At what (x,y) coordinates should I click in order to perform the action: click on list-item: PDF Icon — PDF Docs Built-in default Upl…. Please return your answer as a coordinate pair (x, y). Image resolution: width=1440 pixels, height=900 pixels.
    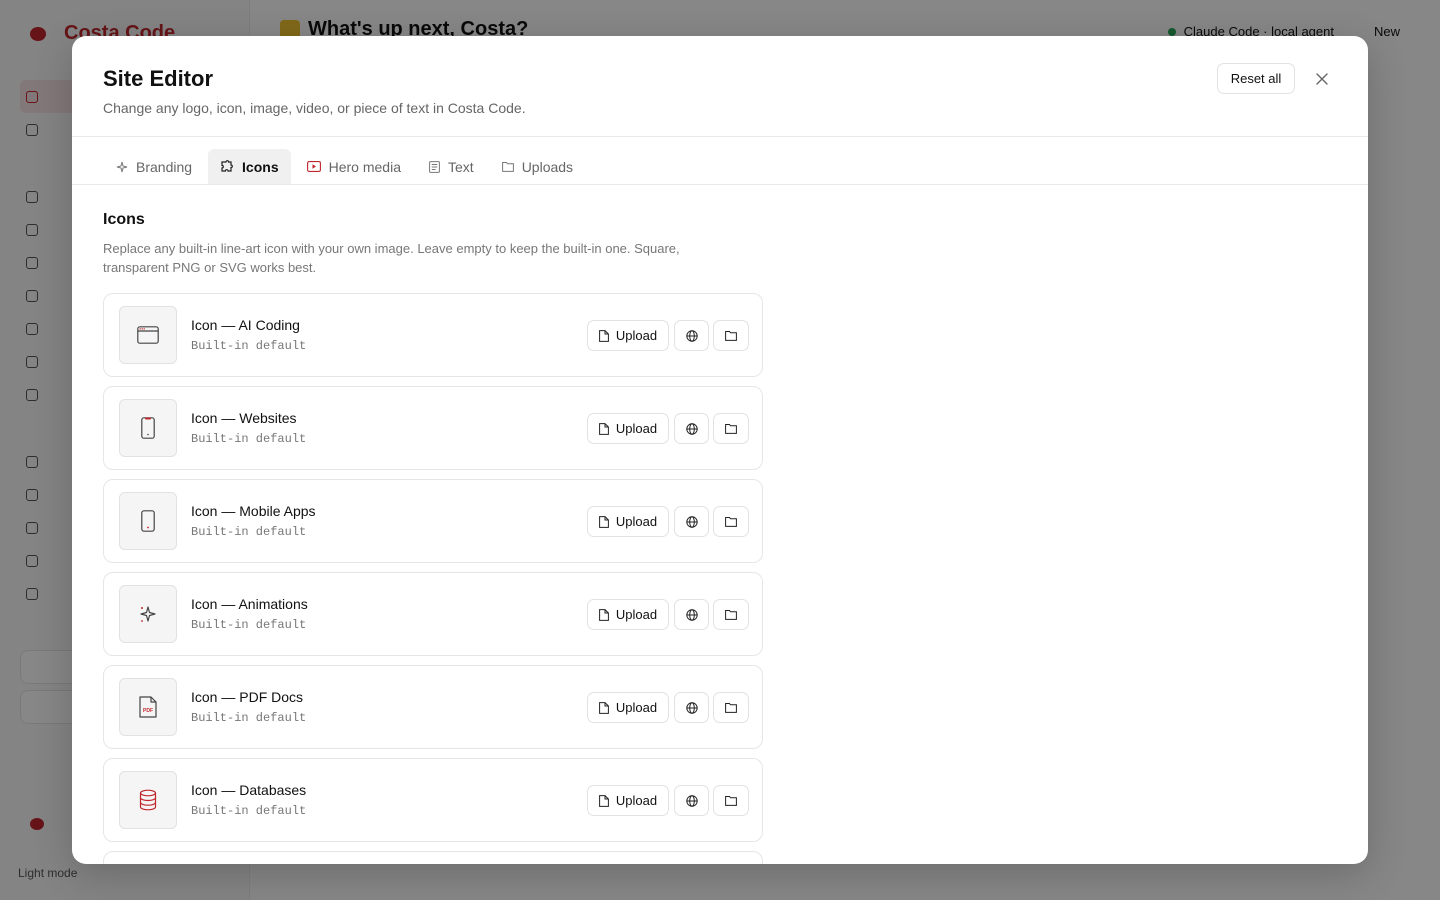
    Looking at the image, I should click on (433, 707).